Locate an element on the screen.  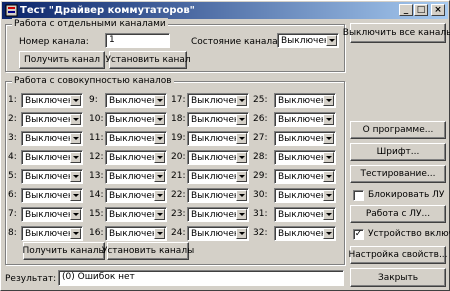
channel-label: 1: is located at coordinates (12, 100).